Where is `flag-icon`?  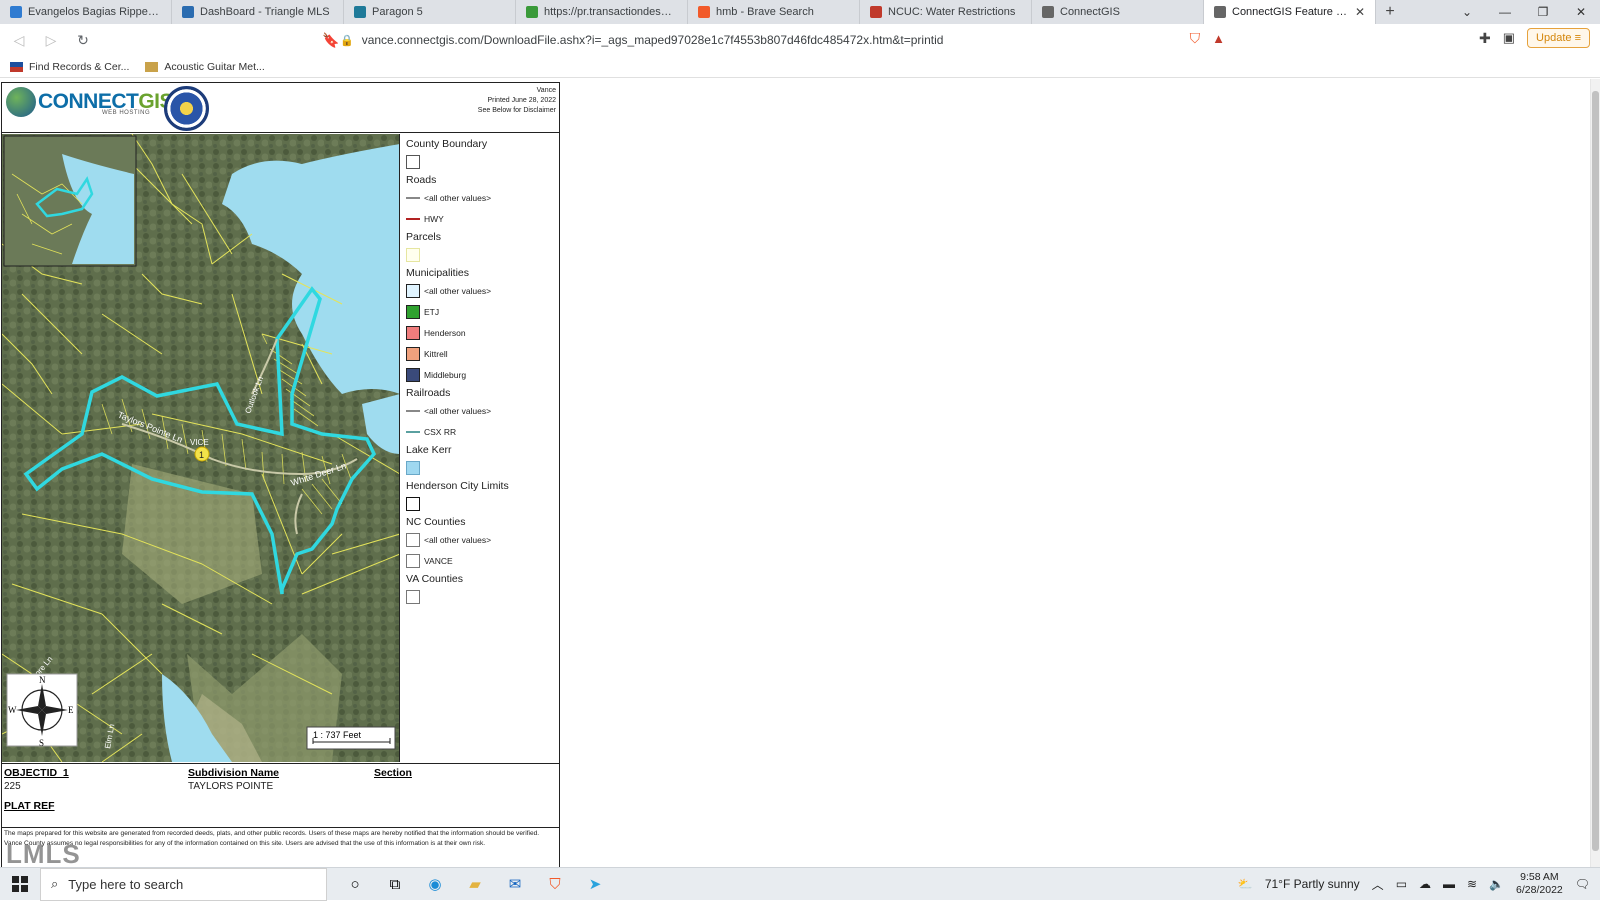
flag-icon is located at coordinates (876, 12).